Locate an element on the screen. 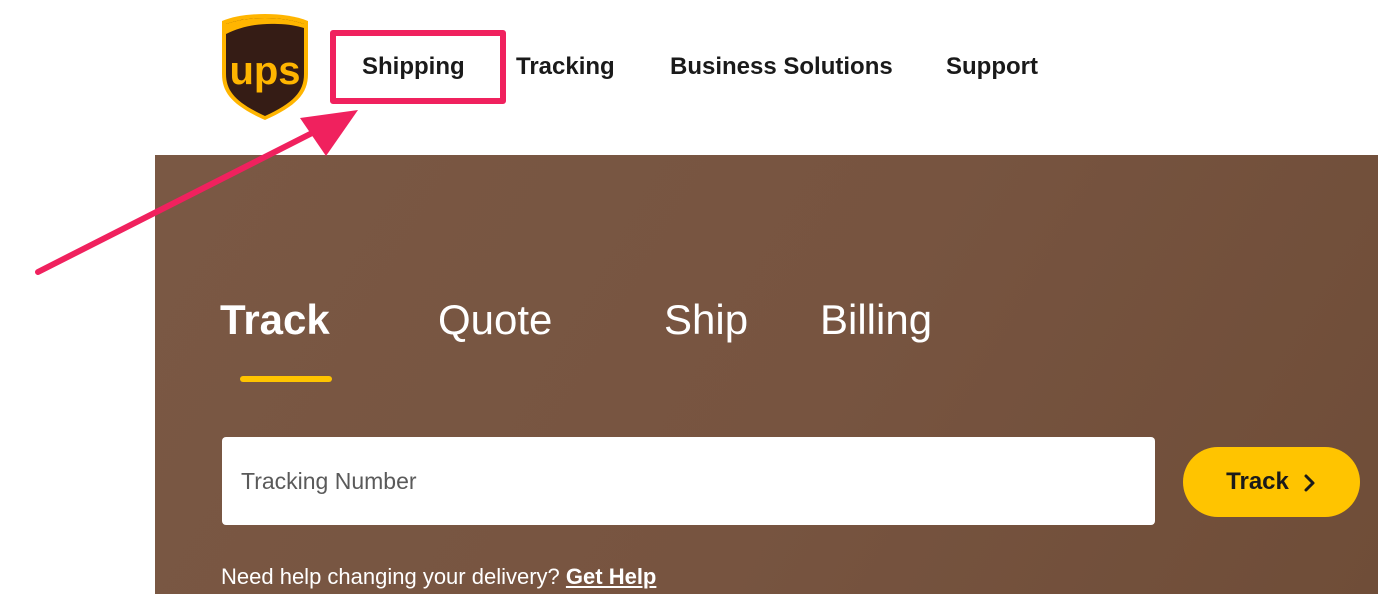 This screenshot has width=1378, height=594. tab-track: Track is located at coordinates (275, 320).